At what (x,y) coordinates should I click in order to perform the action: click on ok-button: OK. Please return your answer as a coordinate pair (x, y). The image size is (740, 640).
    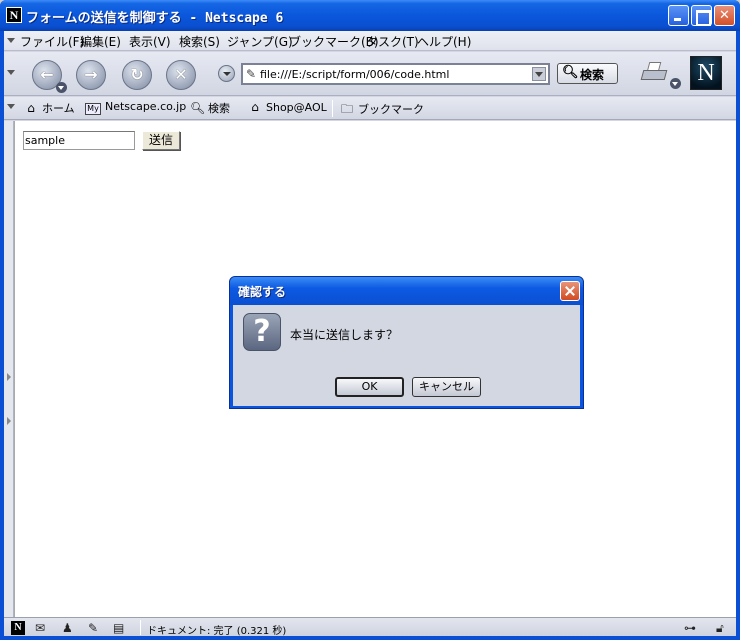
    Looking at the image, I should click on (369, 387).